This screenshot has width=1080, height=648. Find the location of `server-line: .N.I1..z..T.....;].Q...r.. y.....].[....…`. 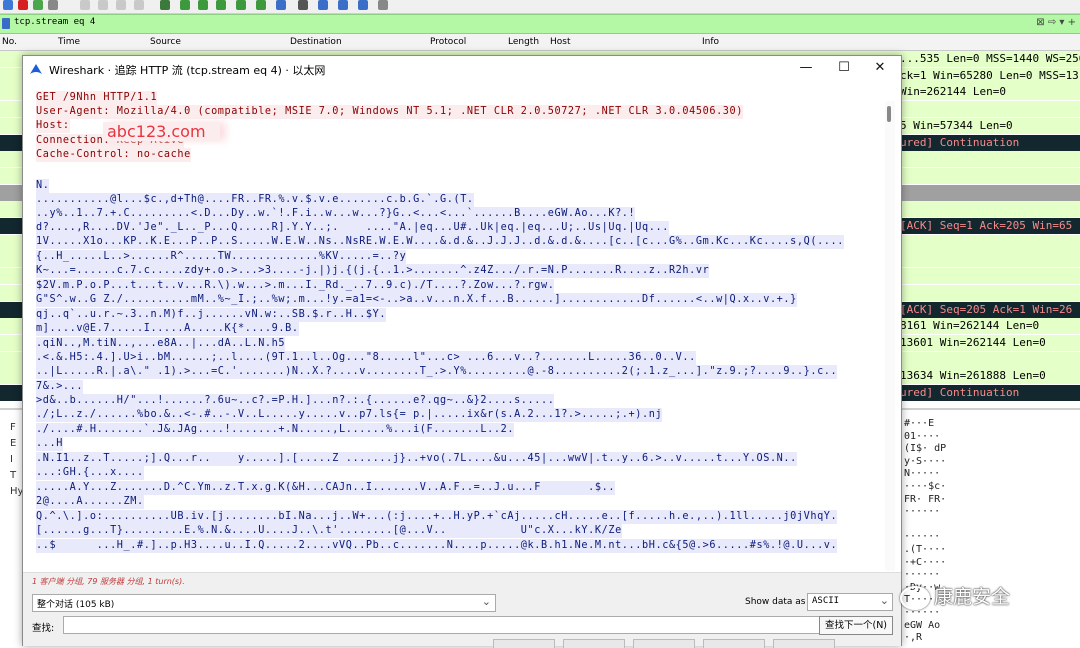

server-line: .N.I1..z..T.....;].Q...r.. y.....].[....… is located at coordinates (416, 459).